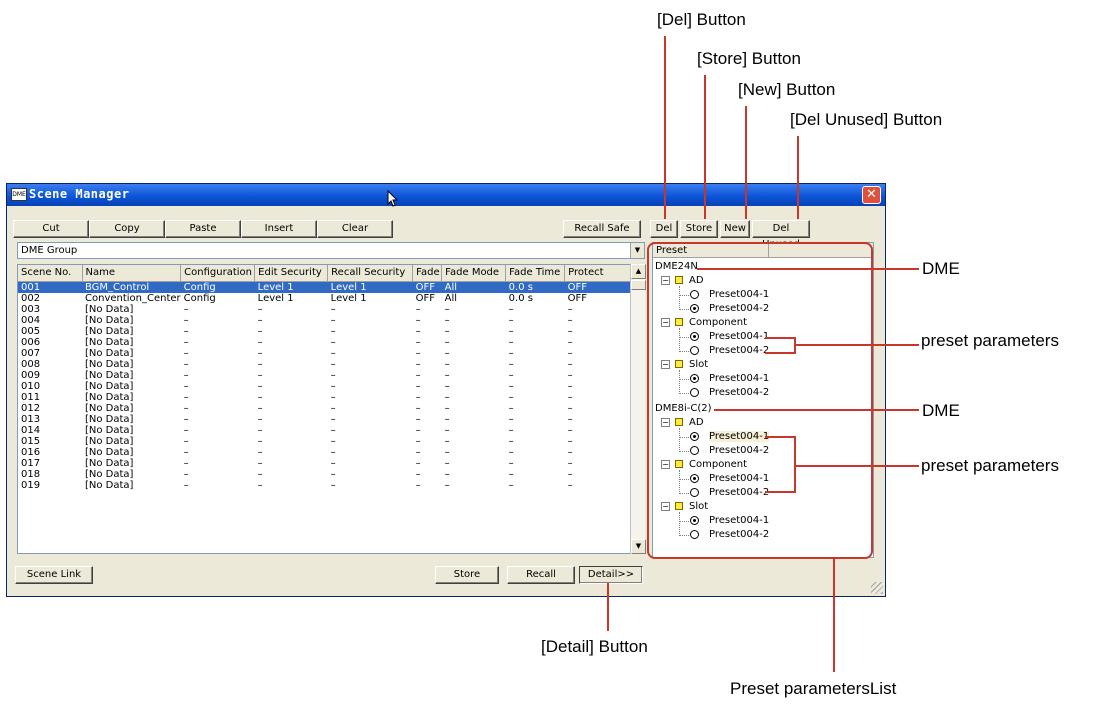  Describe the element at coordinates (638, 546) in the screenshot. I see `scroll-down-icon: ▼` at that location.